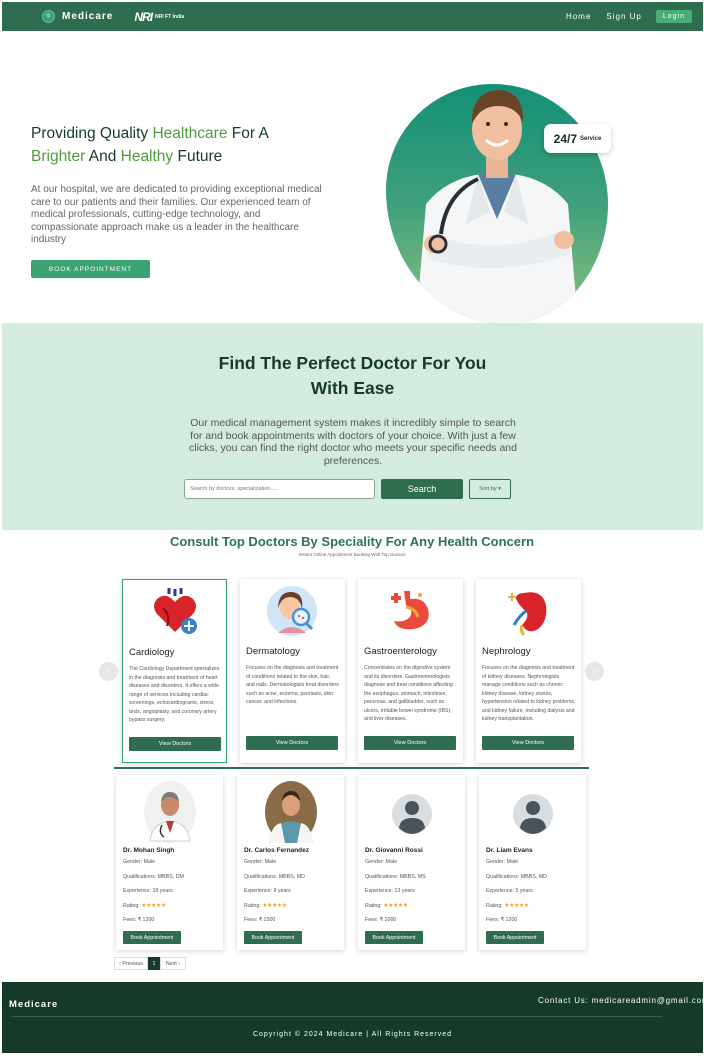 This screenshot has width=704, height=1058. What do you see at coordinates (143, 16) in the screenshot?
I see `partner-logo-mark: NRI` at bounding box center [143, 16].